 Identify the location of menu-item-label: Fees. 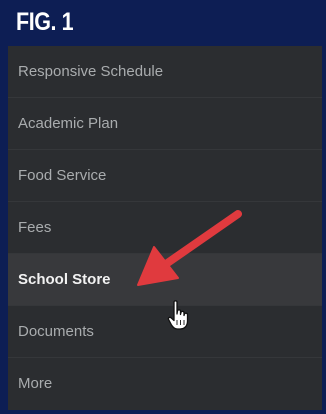
(35, 227).